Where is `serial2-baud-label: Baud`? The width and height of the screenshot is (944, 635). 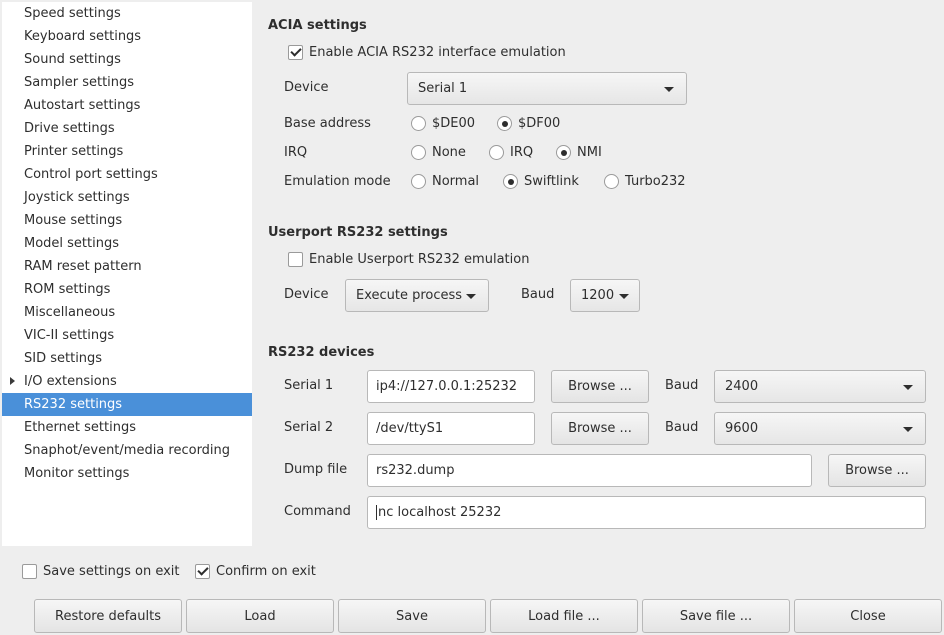
serial2-baud-label: Baud is located at coordinates (682, 427).